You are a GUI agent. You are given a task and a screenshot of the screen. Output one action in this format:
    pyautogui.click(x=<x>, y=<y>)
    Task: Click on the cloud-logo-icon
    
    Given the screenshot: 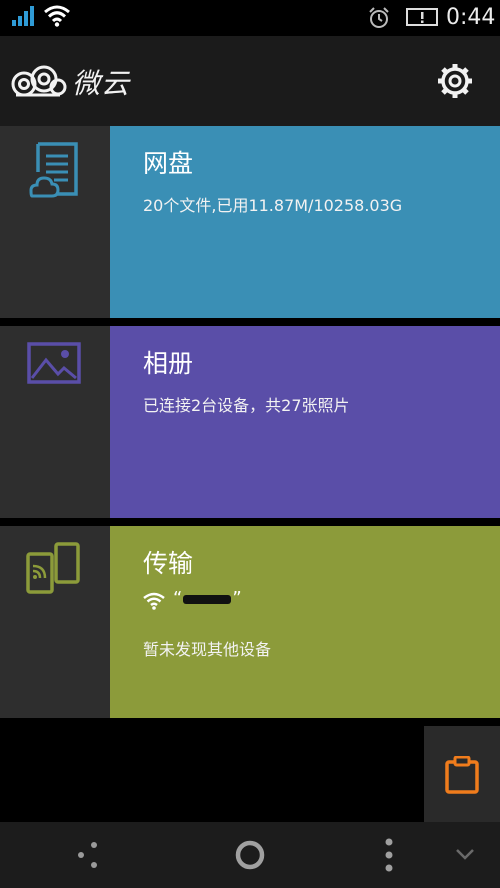 What is the action you would take?
    pyautogui.click(x=39, y=81)
    